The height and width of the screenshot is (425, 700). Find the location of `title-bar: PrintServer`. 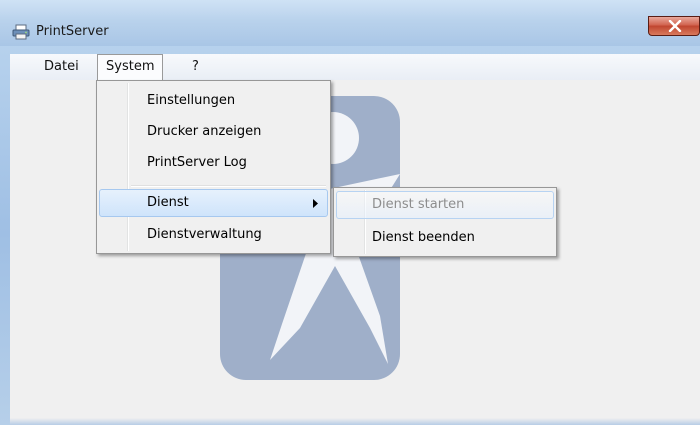

title-bar: PrintServer is located at coordinates (350, 23).